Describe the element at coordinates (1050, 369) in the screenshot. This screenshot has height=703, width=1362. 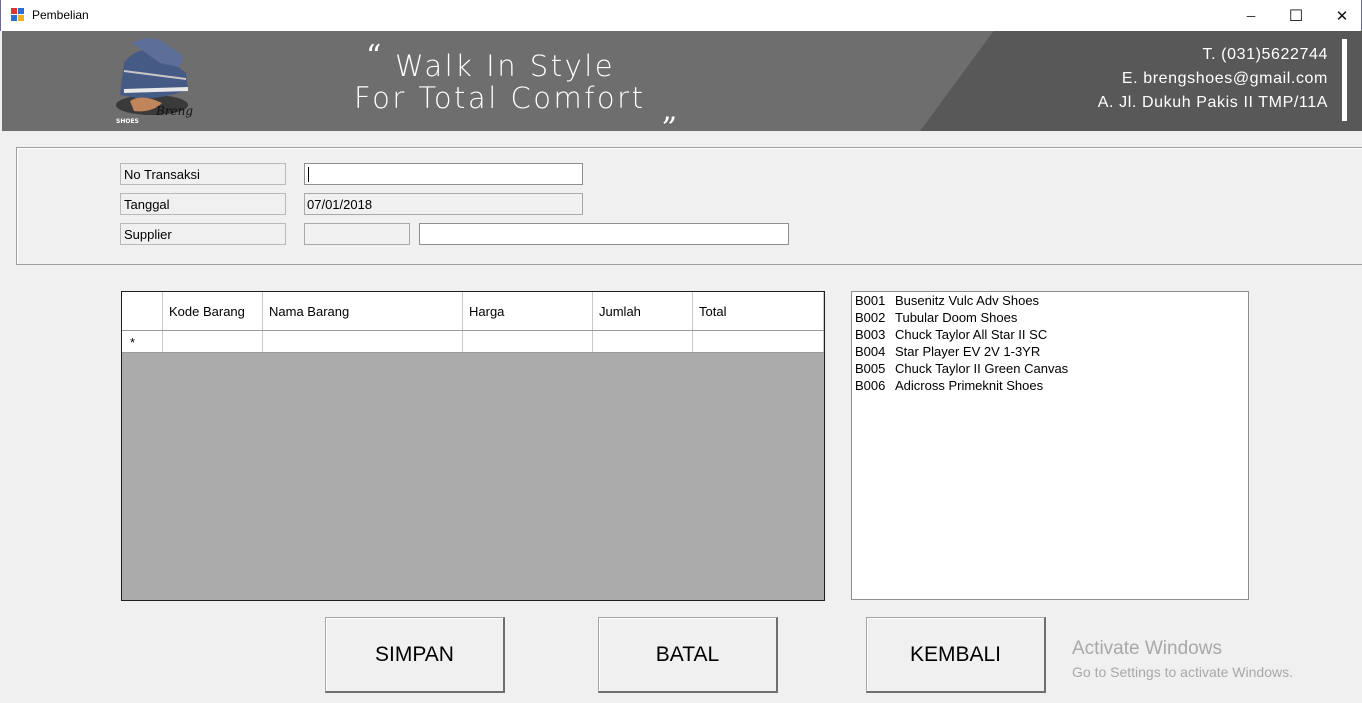
I see `list-item: B005 Chuck Taylor II Green Canvas` at that location.